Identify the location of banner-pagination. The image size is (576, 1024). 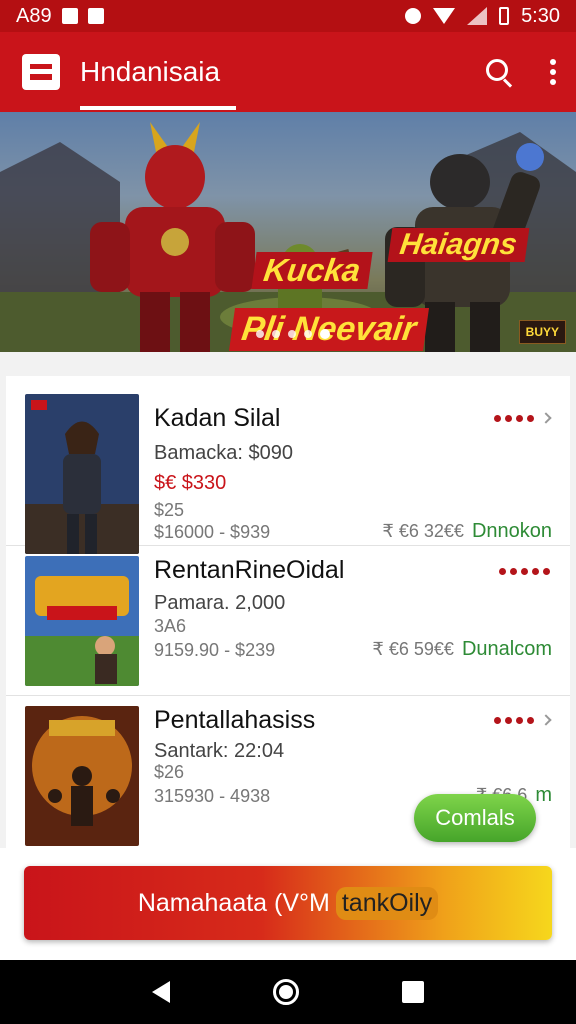
(293, 334).